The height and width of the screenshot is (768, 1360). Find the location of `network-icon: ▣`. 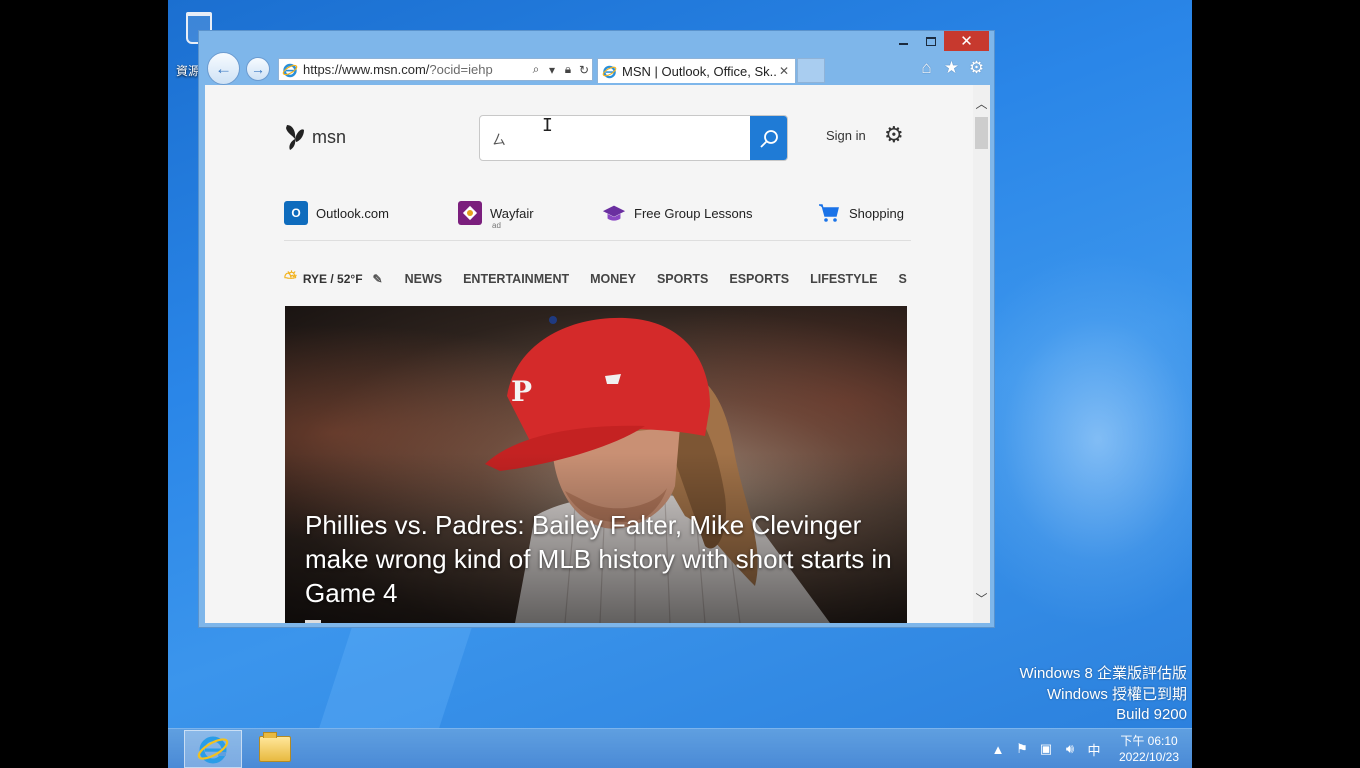

network-icon: ▣ is located at coordinates (1046, 749).